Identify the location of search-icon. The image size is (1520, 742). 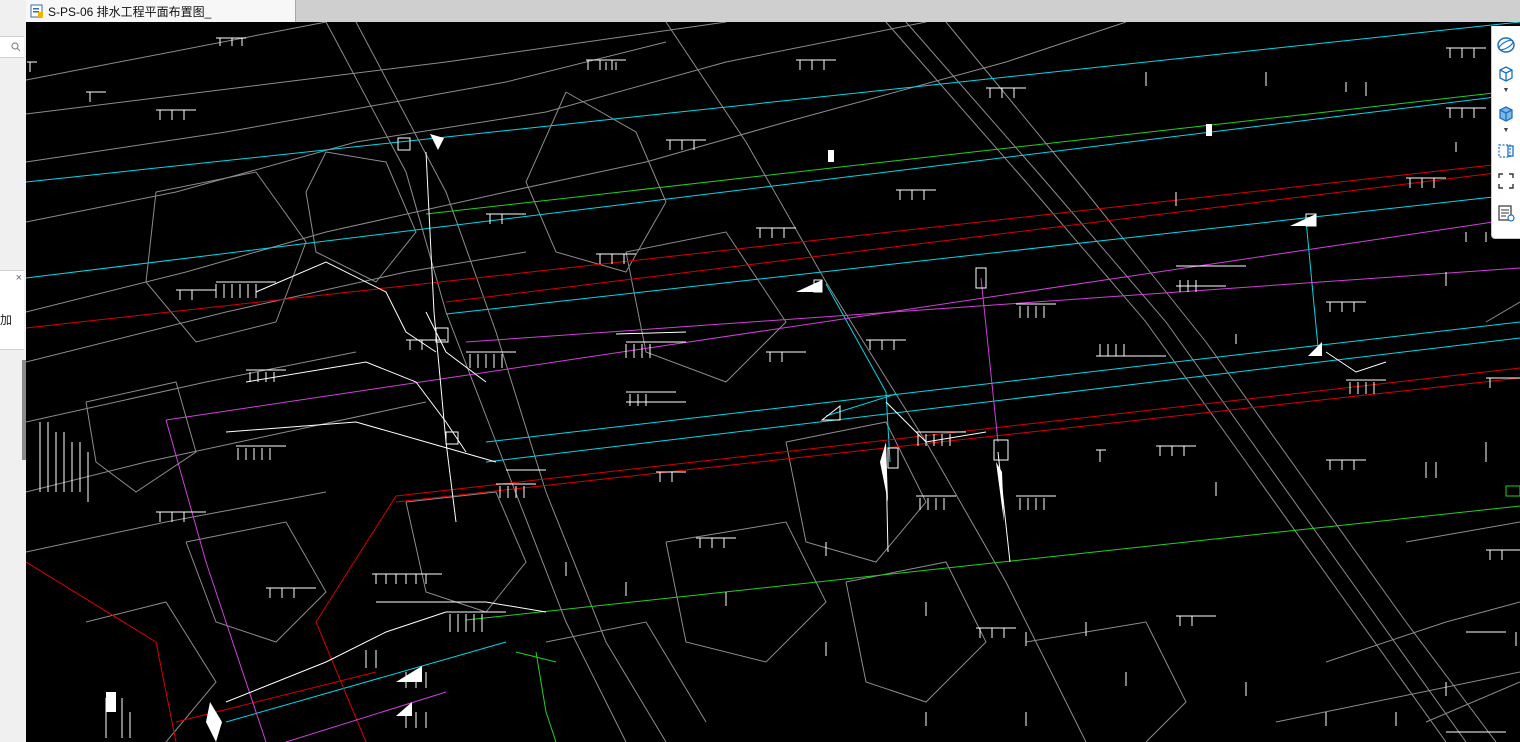
(17, 48).